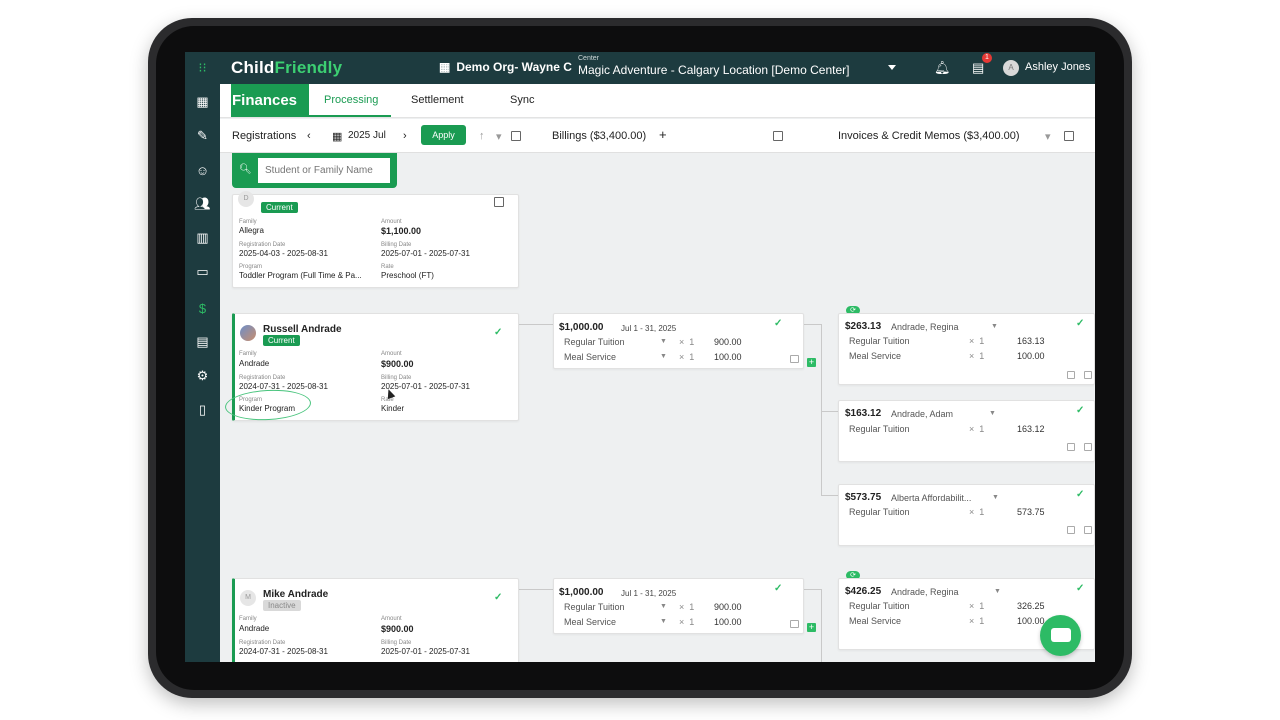  I want to click on student-name: Russell Andrade, so click(302, 329).